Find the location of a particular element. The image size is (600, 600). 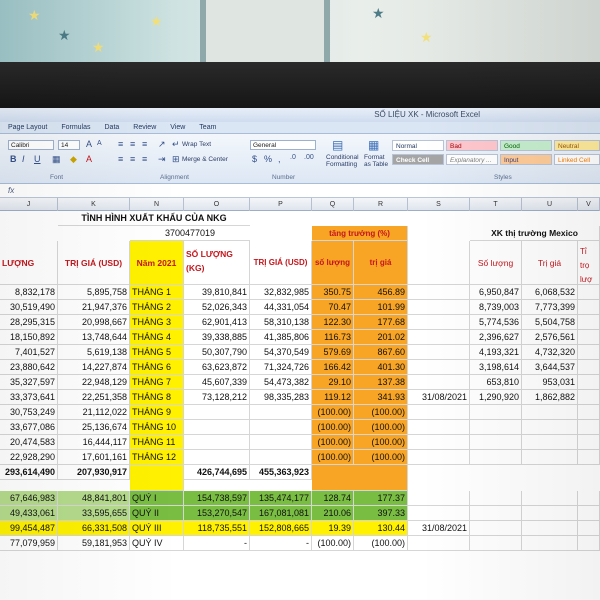

format-as-table-button: Format as Table is located at coordinates (377, 161).